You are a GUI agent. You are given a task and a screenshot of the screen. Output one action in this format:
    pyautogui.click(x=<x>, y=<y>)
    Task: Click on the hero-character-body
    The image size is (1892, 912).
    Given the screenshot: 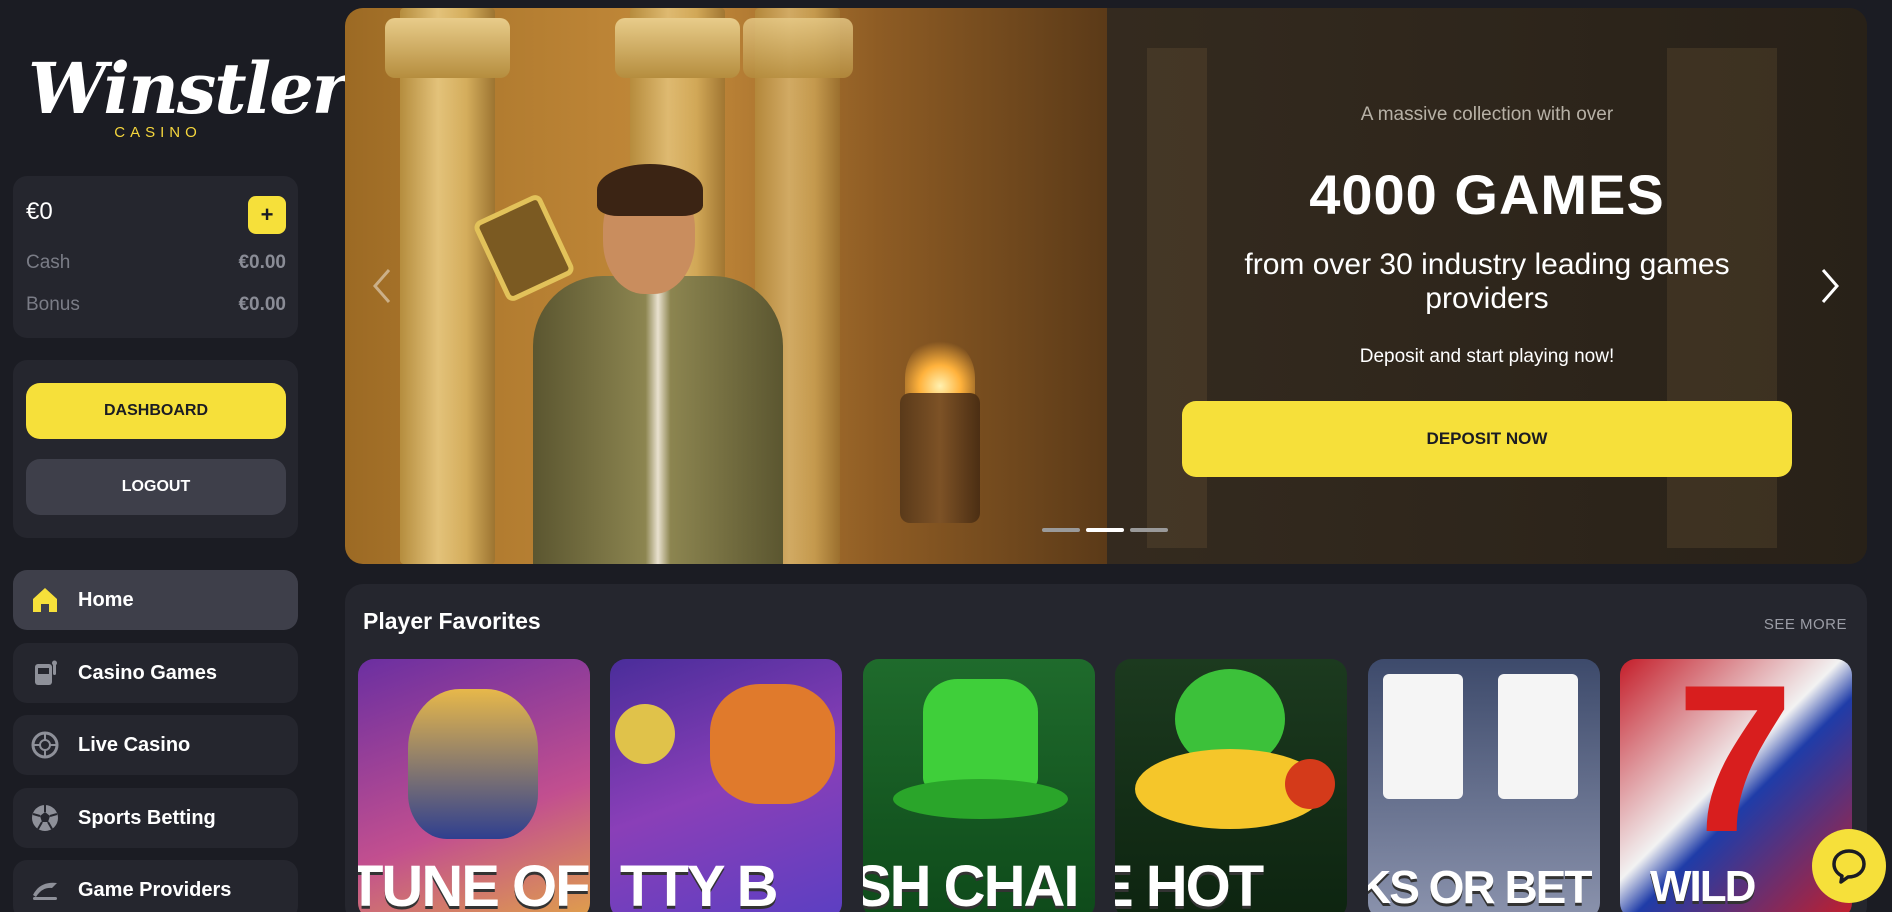 What is the action you would take?
    pyautogui.click(x=658, y=420)
    